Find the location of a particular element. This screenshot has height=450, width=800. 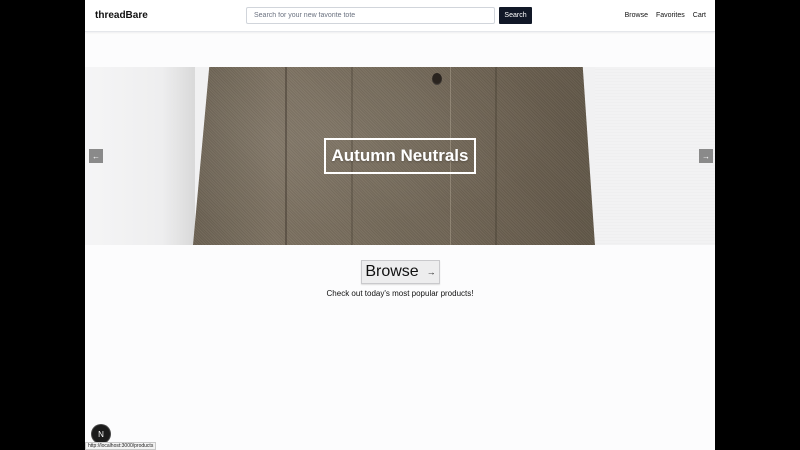

nav-link-favorites: Favorites is located at coordinates (670, 15).